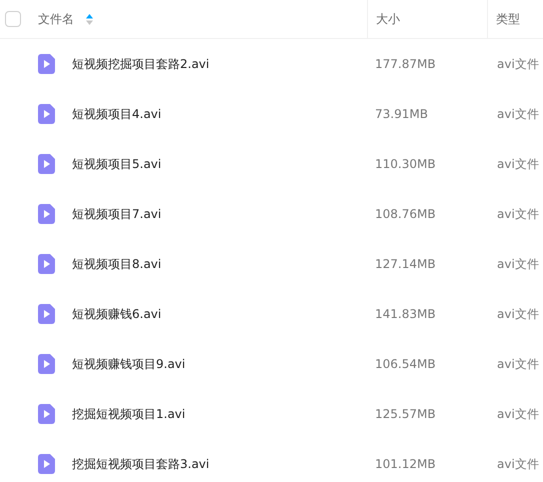 The image size is (543, 482). I want to click on file-size: 106.54MB, so click(405, 364).